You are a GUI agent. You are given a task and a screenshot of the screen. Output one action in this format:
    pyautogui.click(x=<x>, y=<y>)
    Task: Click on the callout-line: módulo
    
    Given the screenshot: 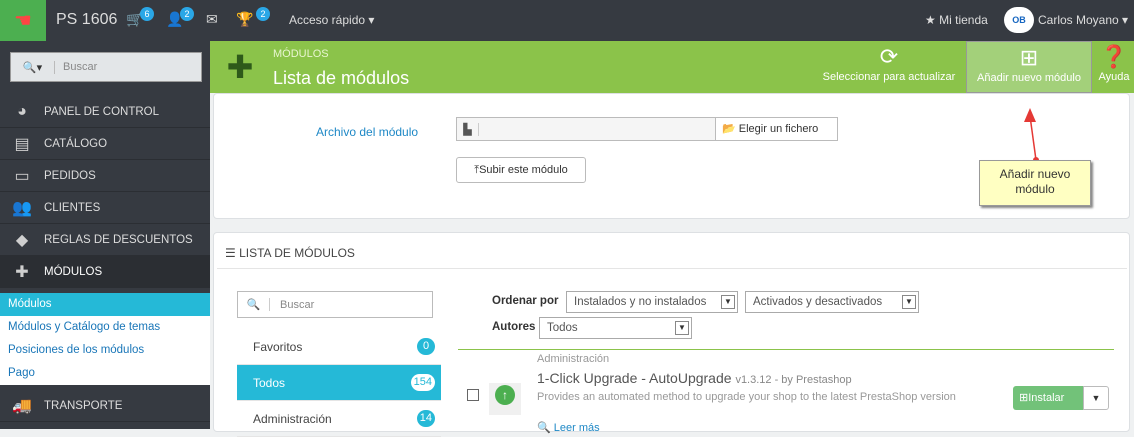 What is the action you would take?
    pyautogui.click(x=1035, y=189)
    